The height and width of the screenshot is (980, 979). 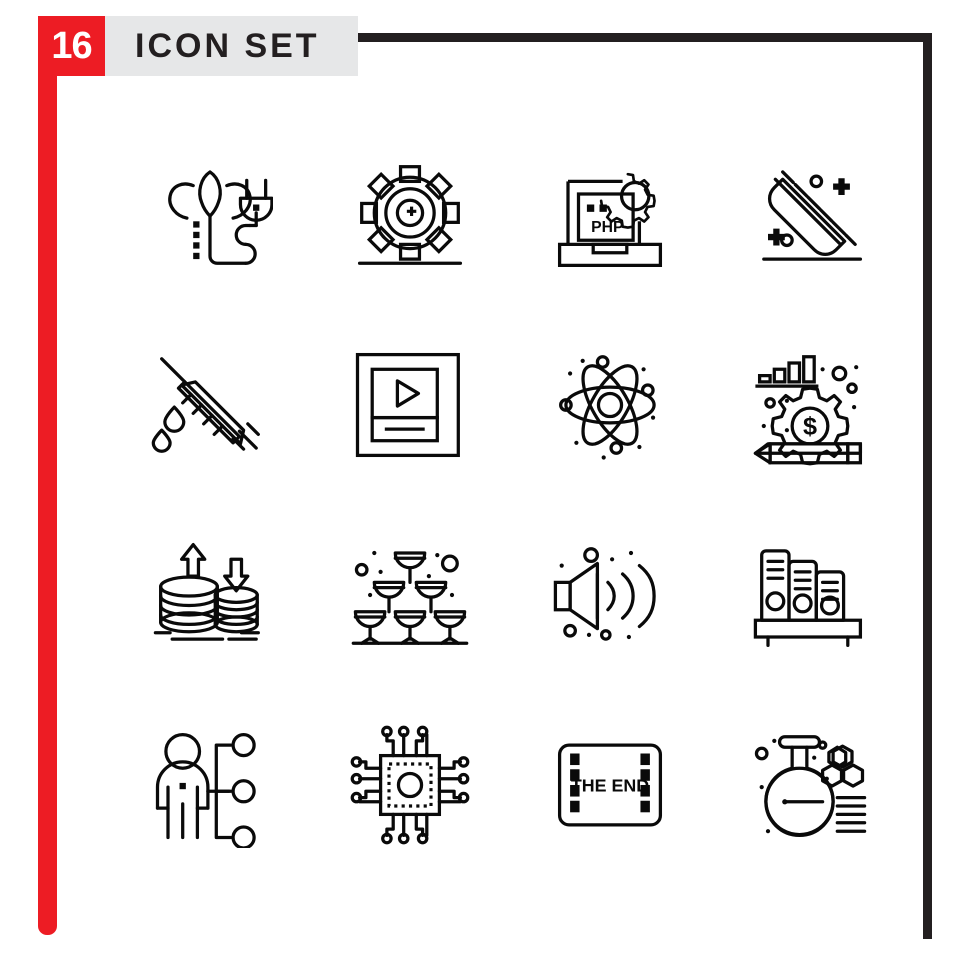 I want to click on archive-binders-icon, so click(x=808, y=598).